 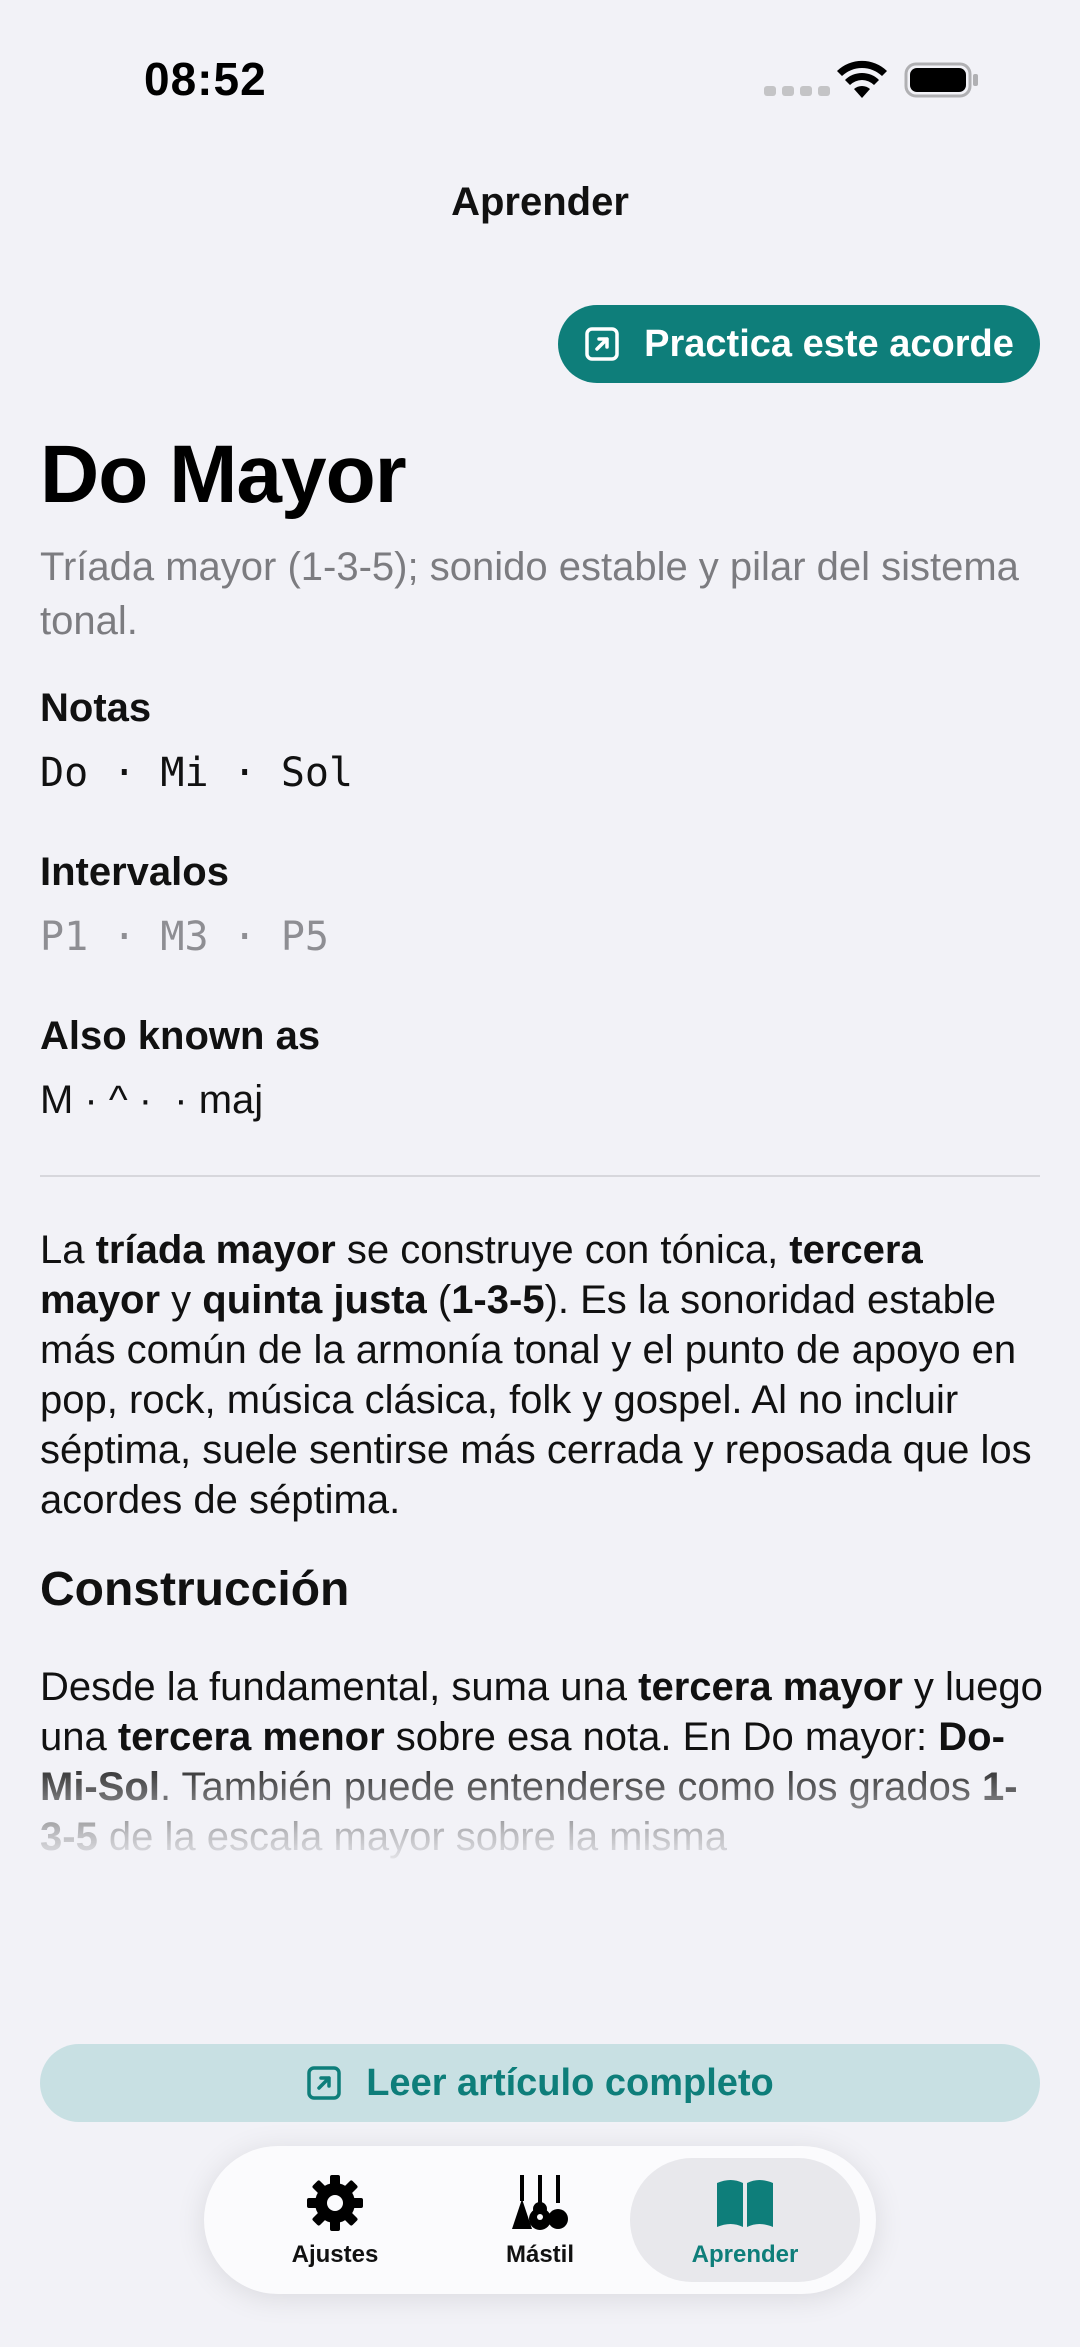 I want to click on cellular-signal-icon, so click(x=797, y=91).